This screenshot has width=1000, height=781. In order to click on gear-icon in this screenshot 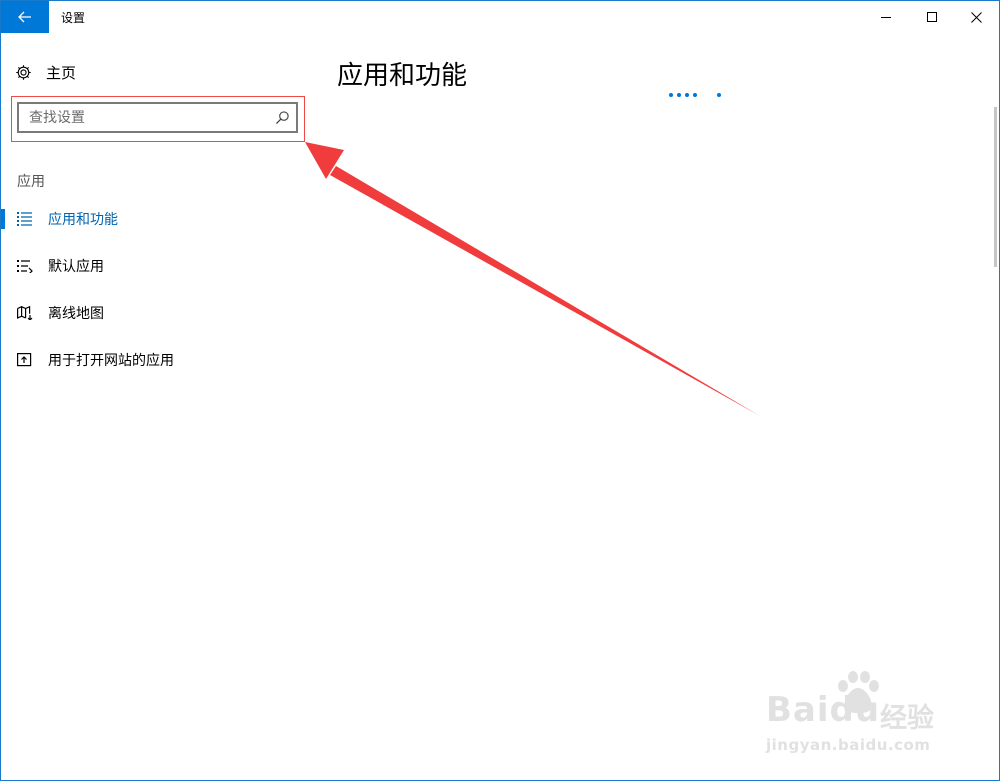, I will do `click(23, 72)`.